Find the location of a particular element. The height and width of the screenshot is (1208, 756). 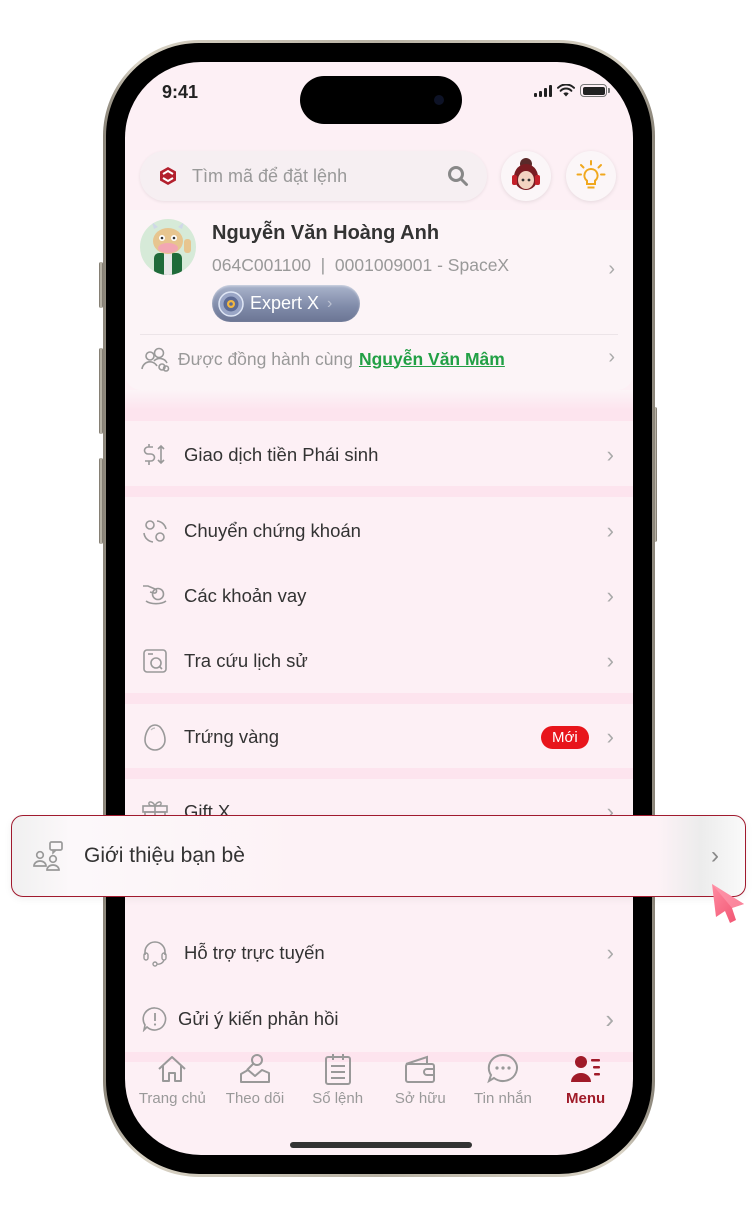

tier-label: Expert X is located at coordinates (285, 303).